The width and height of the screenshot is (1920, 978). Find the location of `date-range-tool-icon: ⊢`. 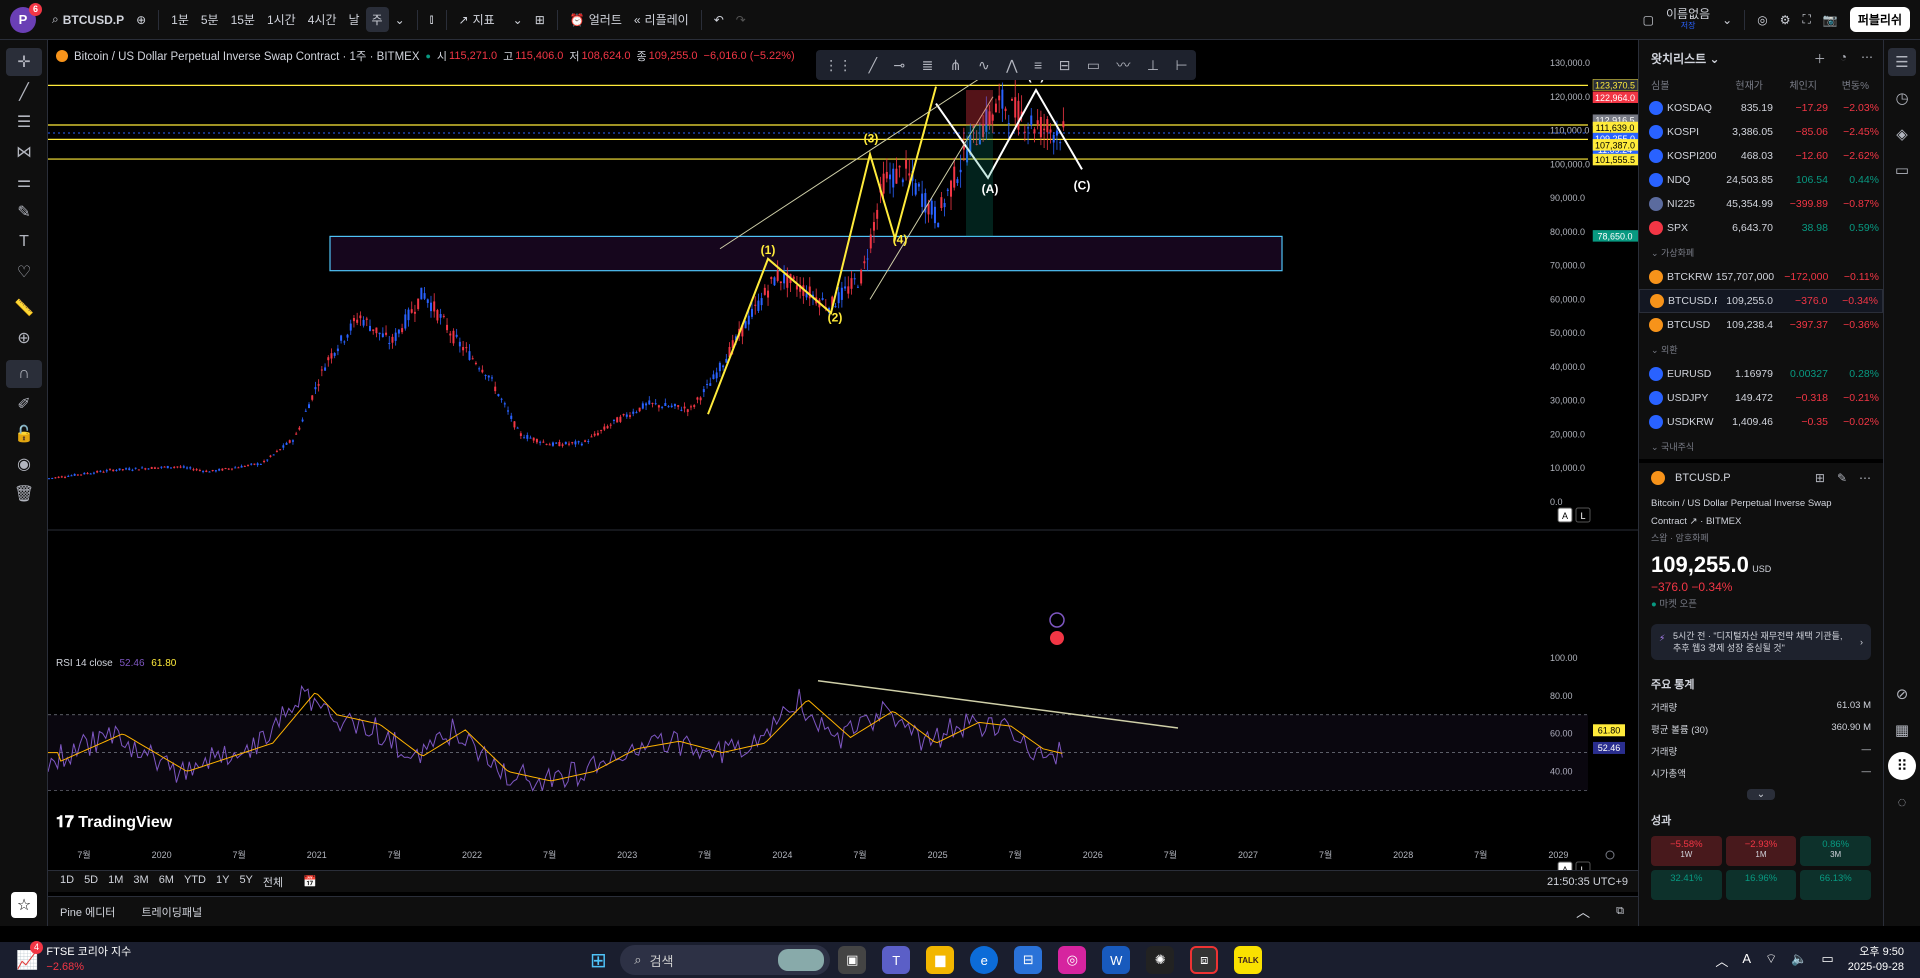

date-range-tool-icon: ⊢ is located at coordinates (1181, 65).